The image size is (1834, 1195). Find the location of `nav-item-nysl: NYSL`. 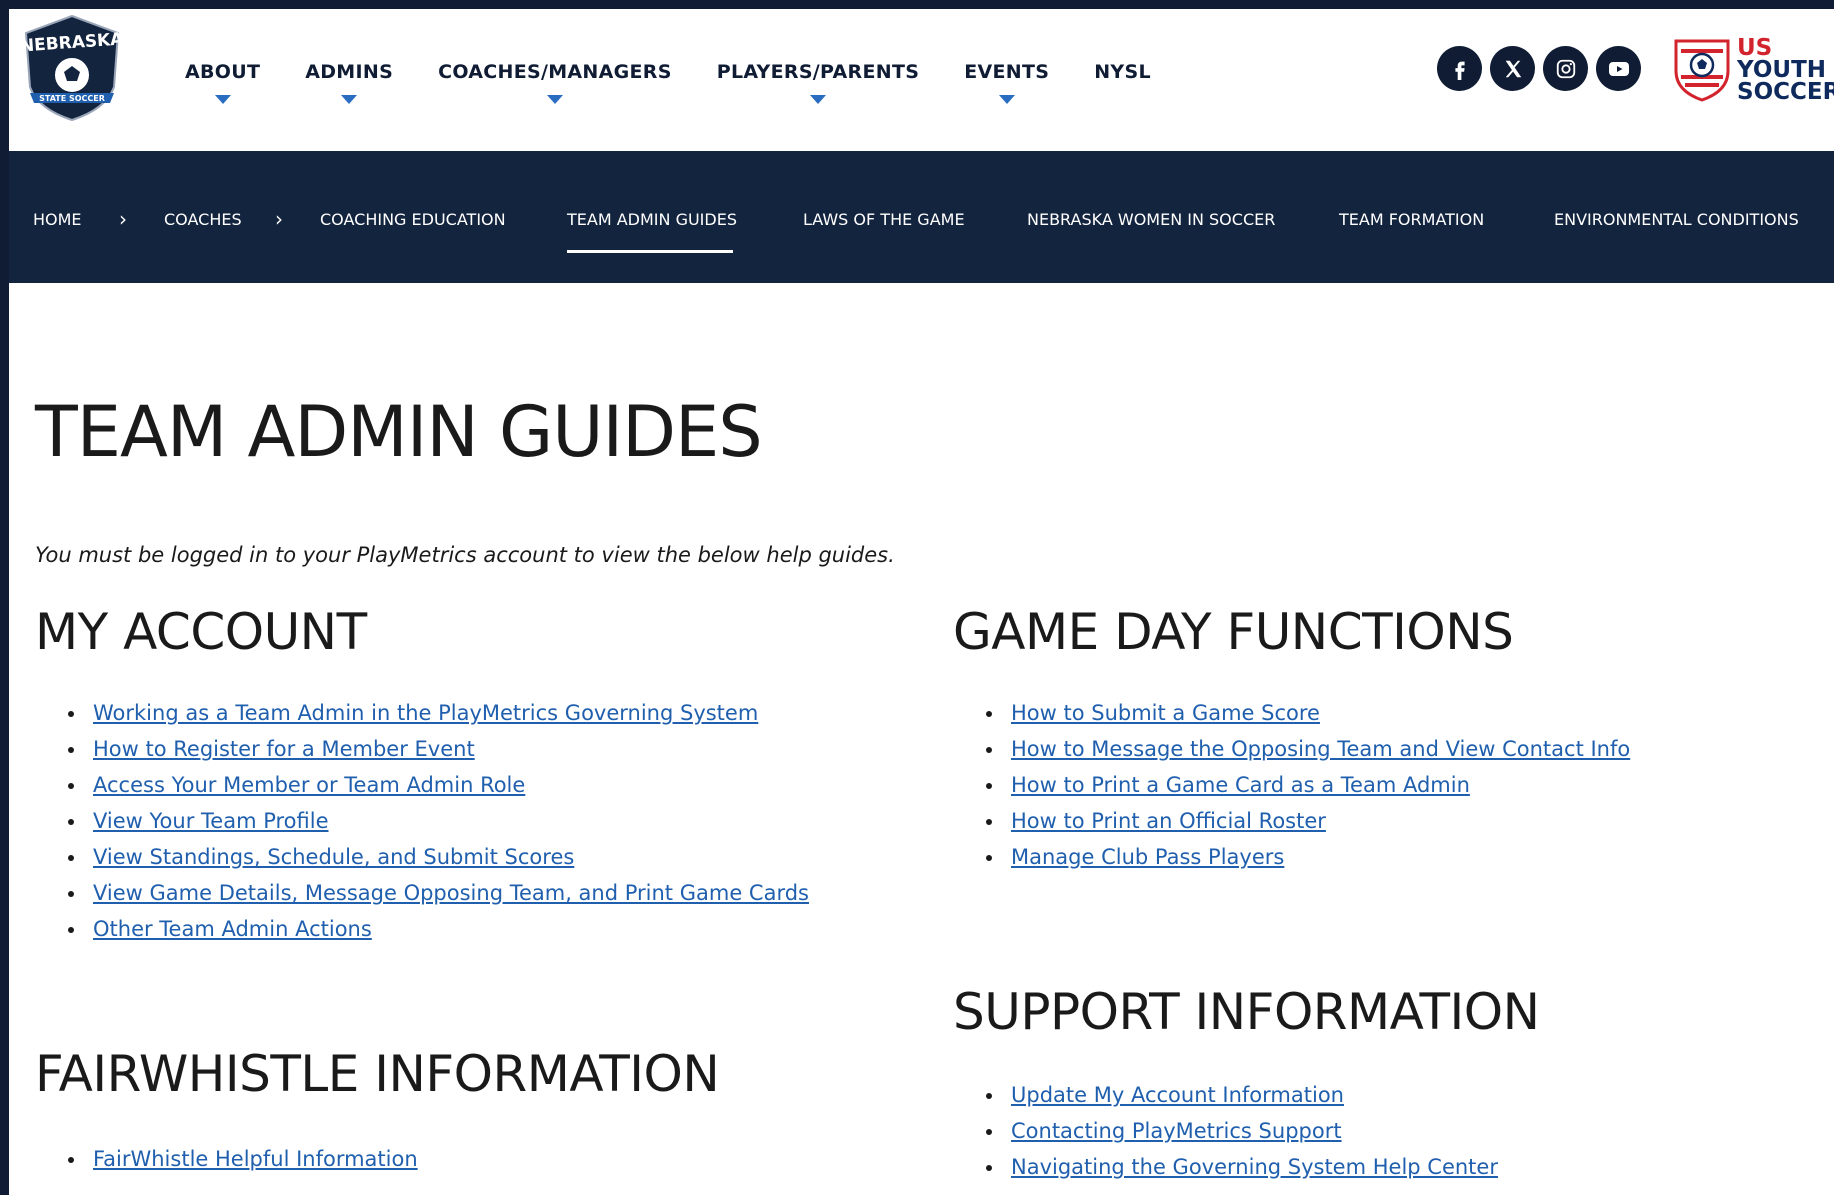

nav-item-nysl: NYSL is located at coordinates (1122, 72).